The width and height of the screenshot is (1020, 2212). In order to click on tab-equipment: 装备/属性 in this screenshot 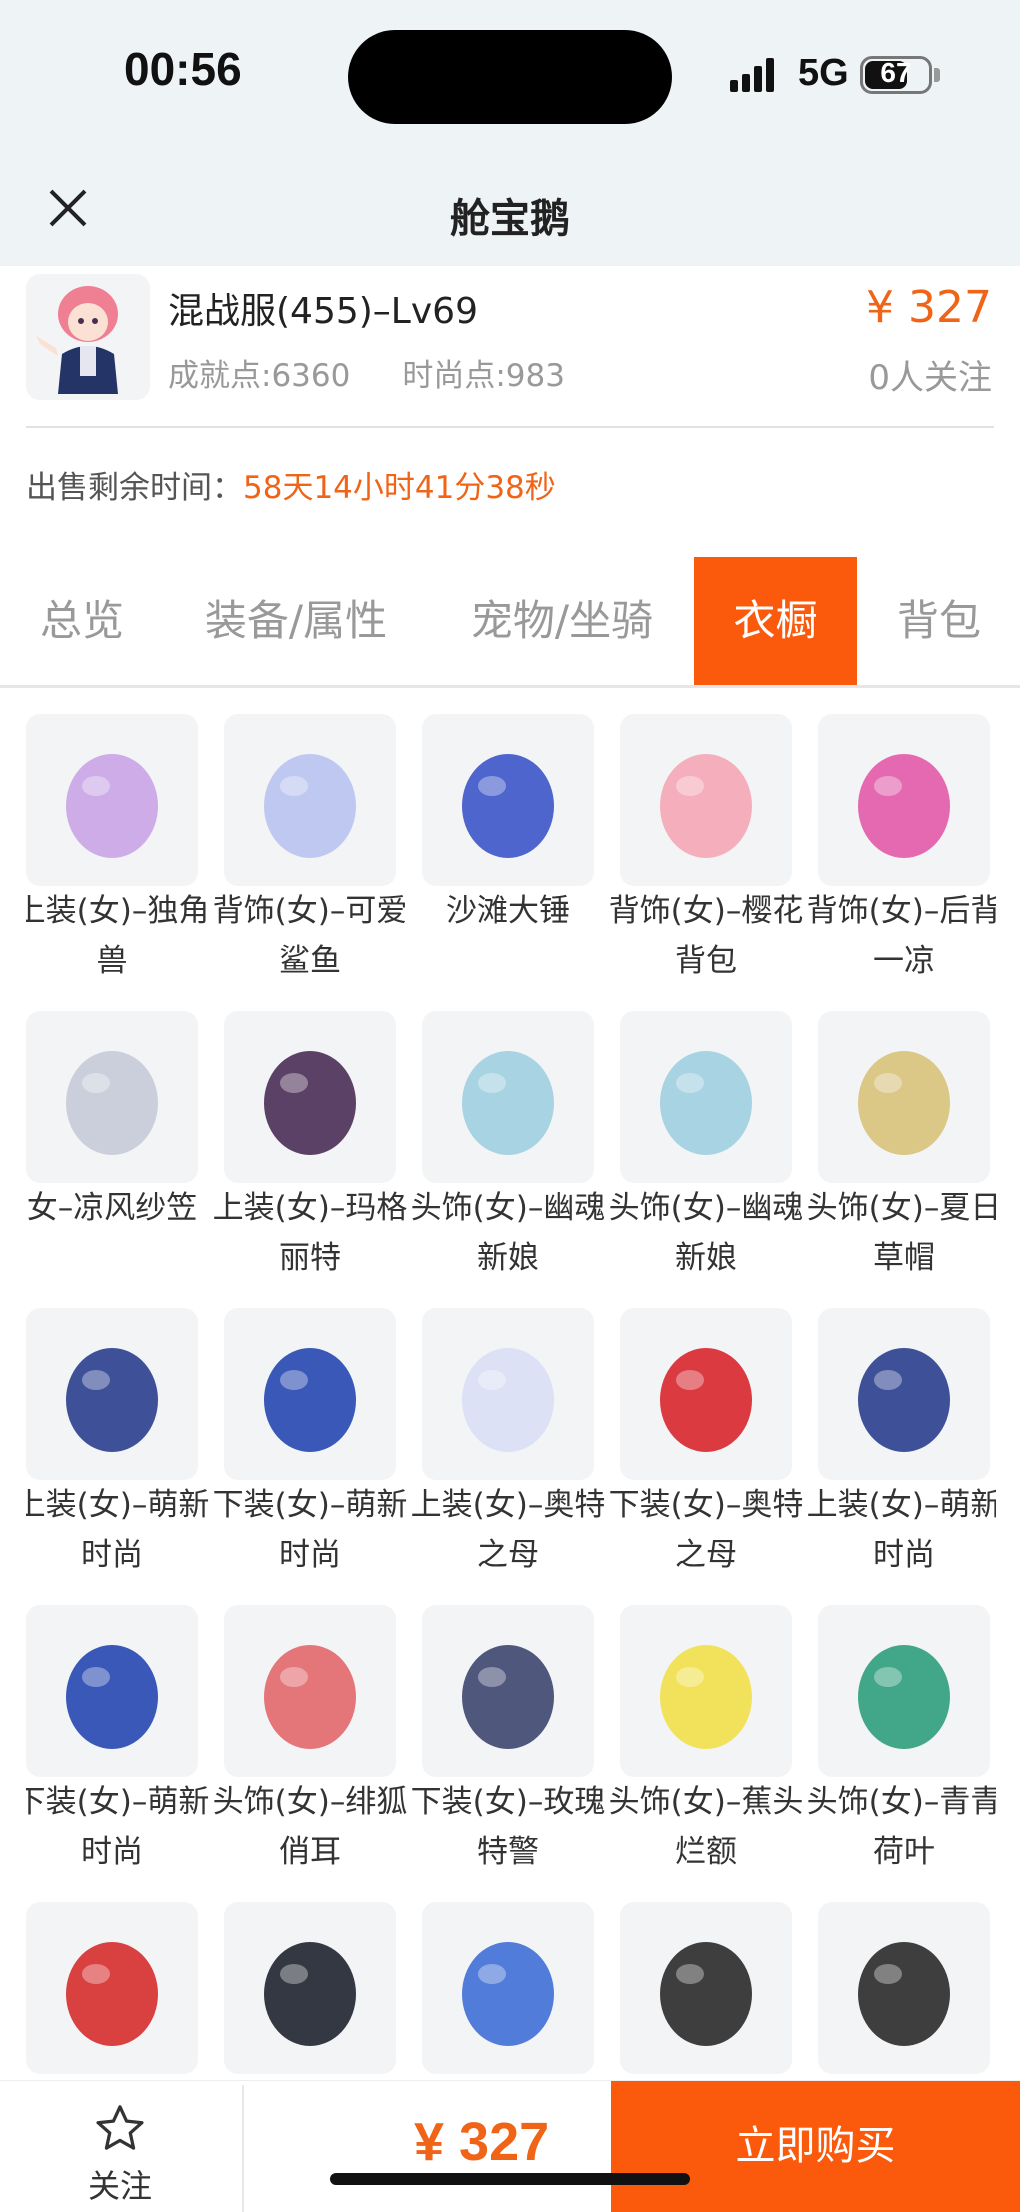, I will do `click(296, 621)`.